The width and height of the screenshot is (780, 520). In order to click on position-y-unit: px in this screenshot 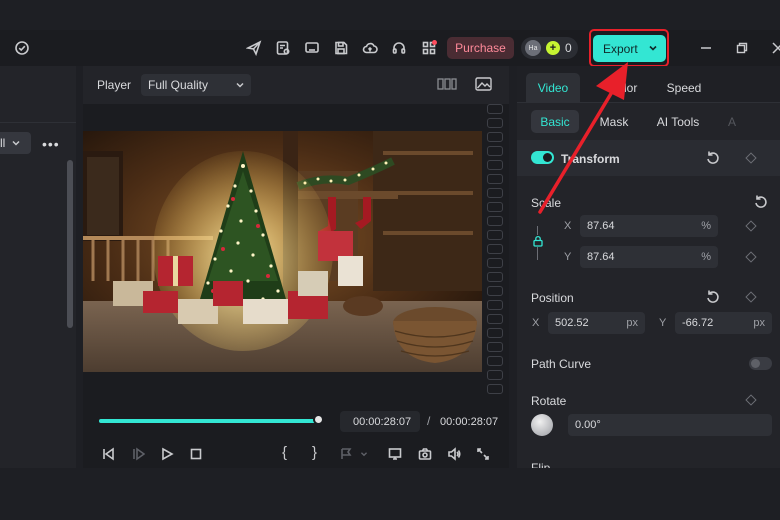, I will do `click(759, 323)`.